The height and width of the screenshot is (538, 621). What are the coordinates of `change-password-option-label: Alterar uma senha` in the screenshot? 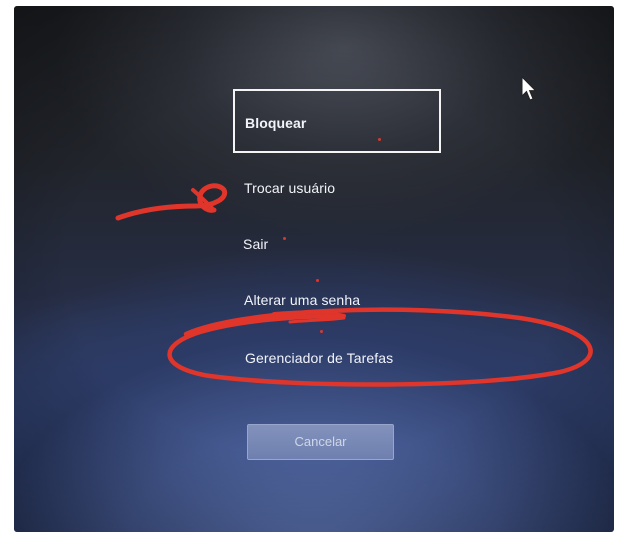 It's located at (302, 300).